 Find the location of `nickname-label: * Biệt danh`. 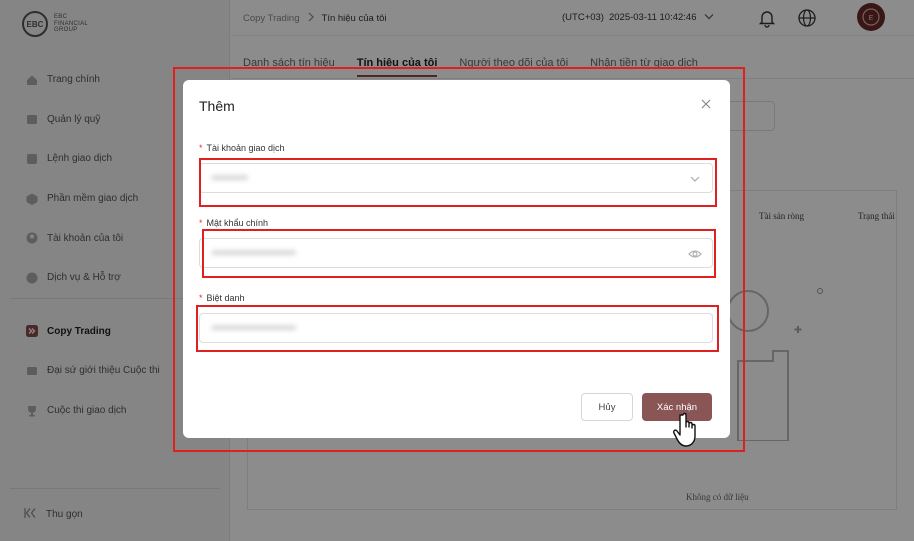

nickname-label: * Biệt danh is located at coordinates (222, 298).